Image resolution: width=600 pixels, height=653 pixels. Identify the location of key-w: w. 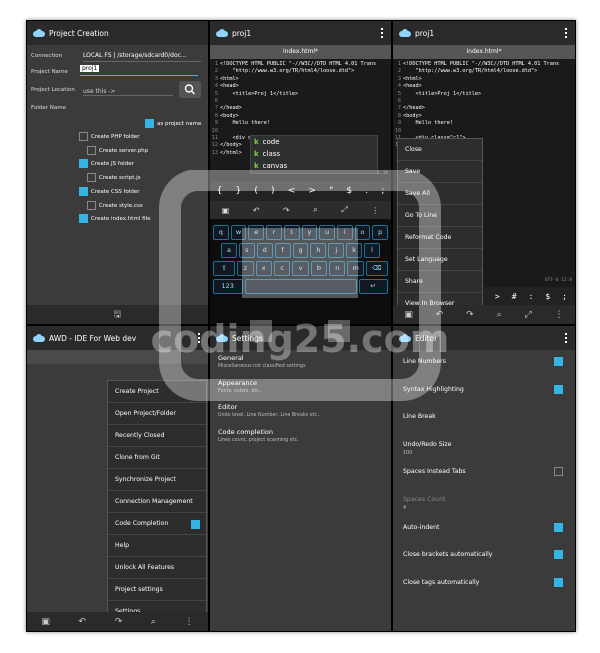
(238, 232).